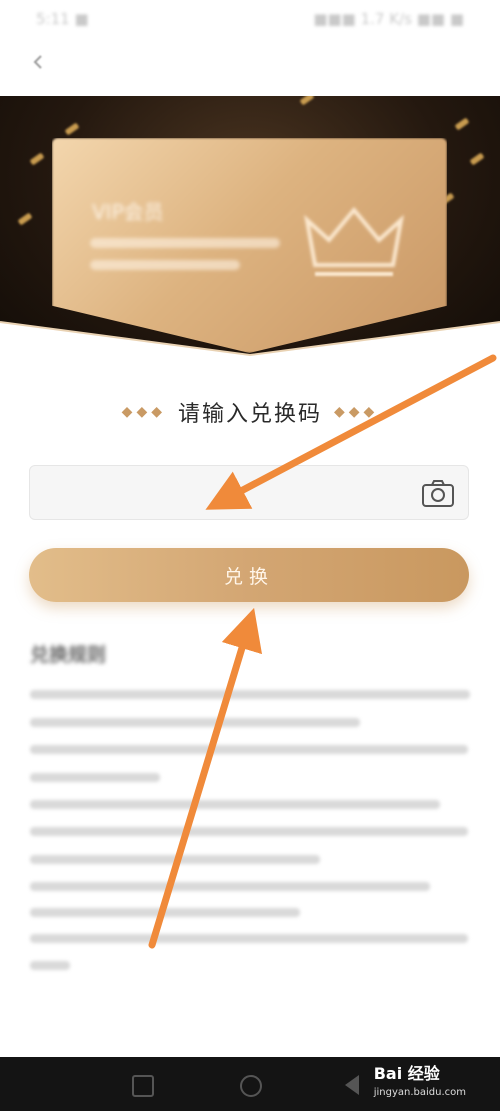  Describe the element at coordinates (356, 412) in the screenshot. I see `heading-dots-right: ◆◆◆` at that location.